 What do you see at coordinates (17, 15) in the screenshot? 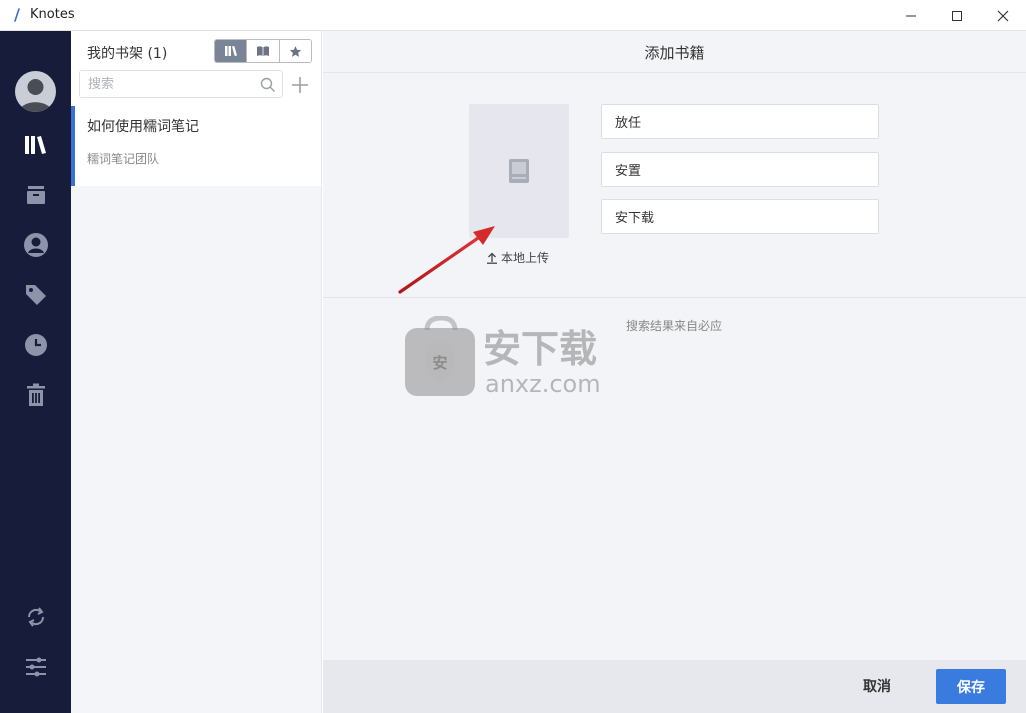
I see `app-logo-icon` at bounding box center [17, 15].